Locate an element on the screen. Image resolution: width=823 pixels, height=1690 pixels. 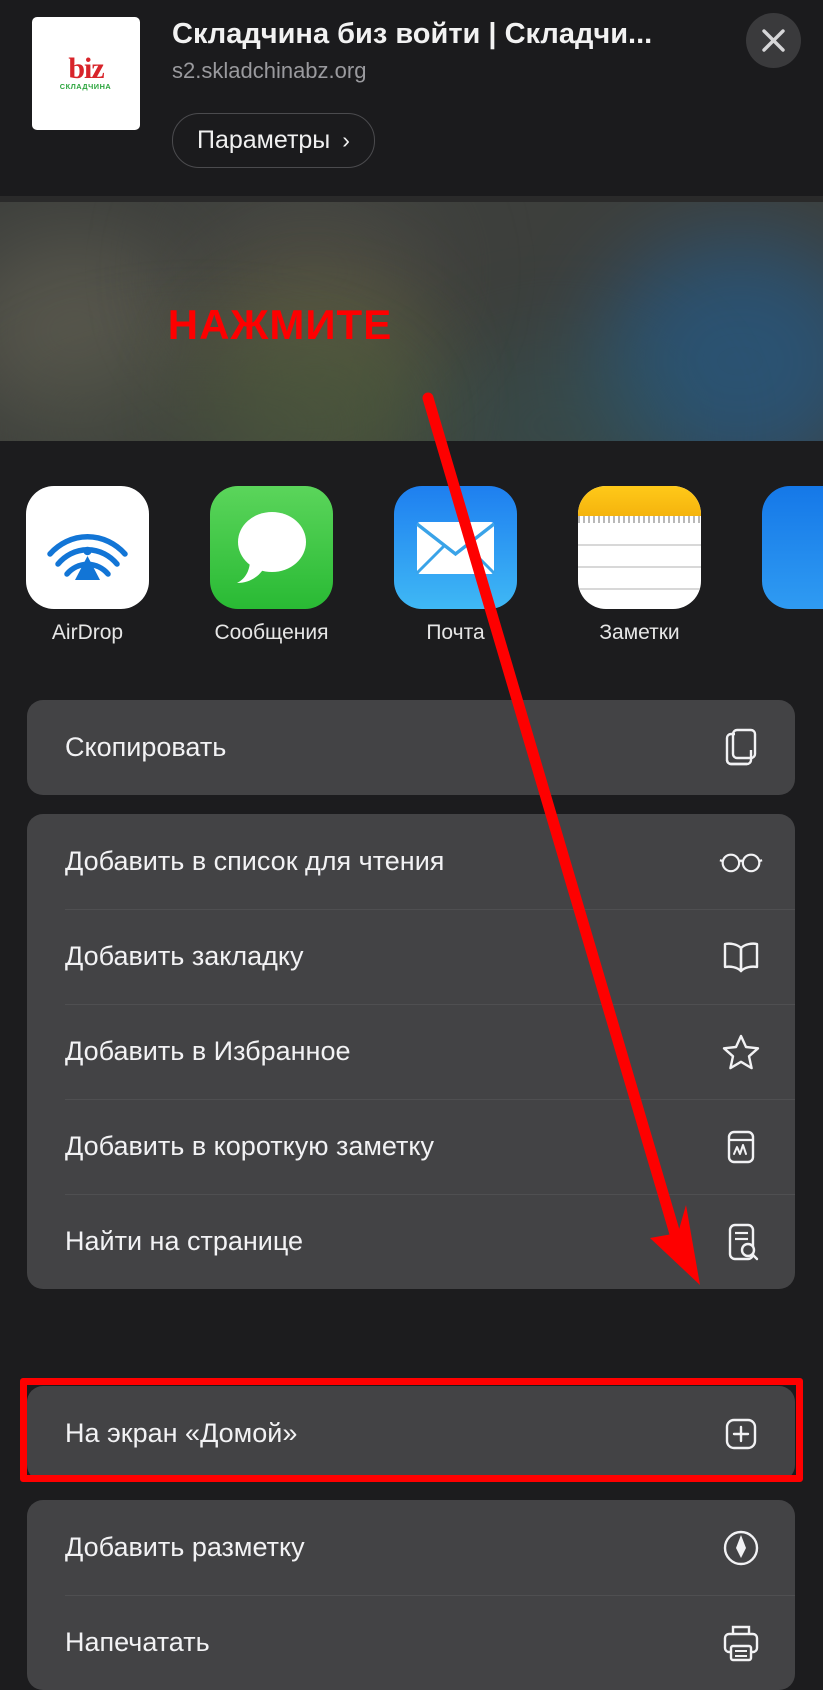
close-icon is located at coordinates (773, 40).